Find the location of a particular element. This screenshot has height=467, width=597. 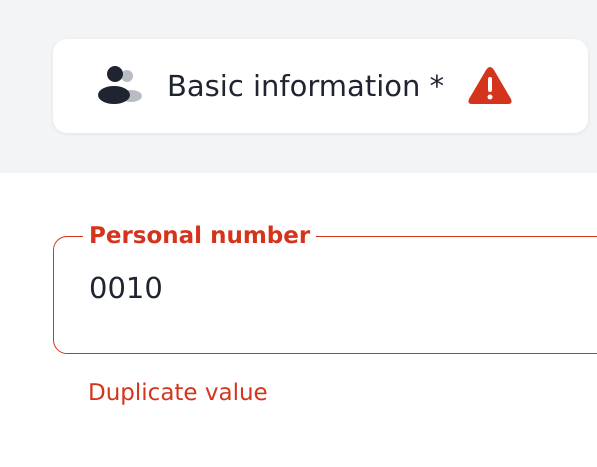

tab-label: Basic information * is located at coordinates (305, 86).